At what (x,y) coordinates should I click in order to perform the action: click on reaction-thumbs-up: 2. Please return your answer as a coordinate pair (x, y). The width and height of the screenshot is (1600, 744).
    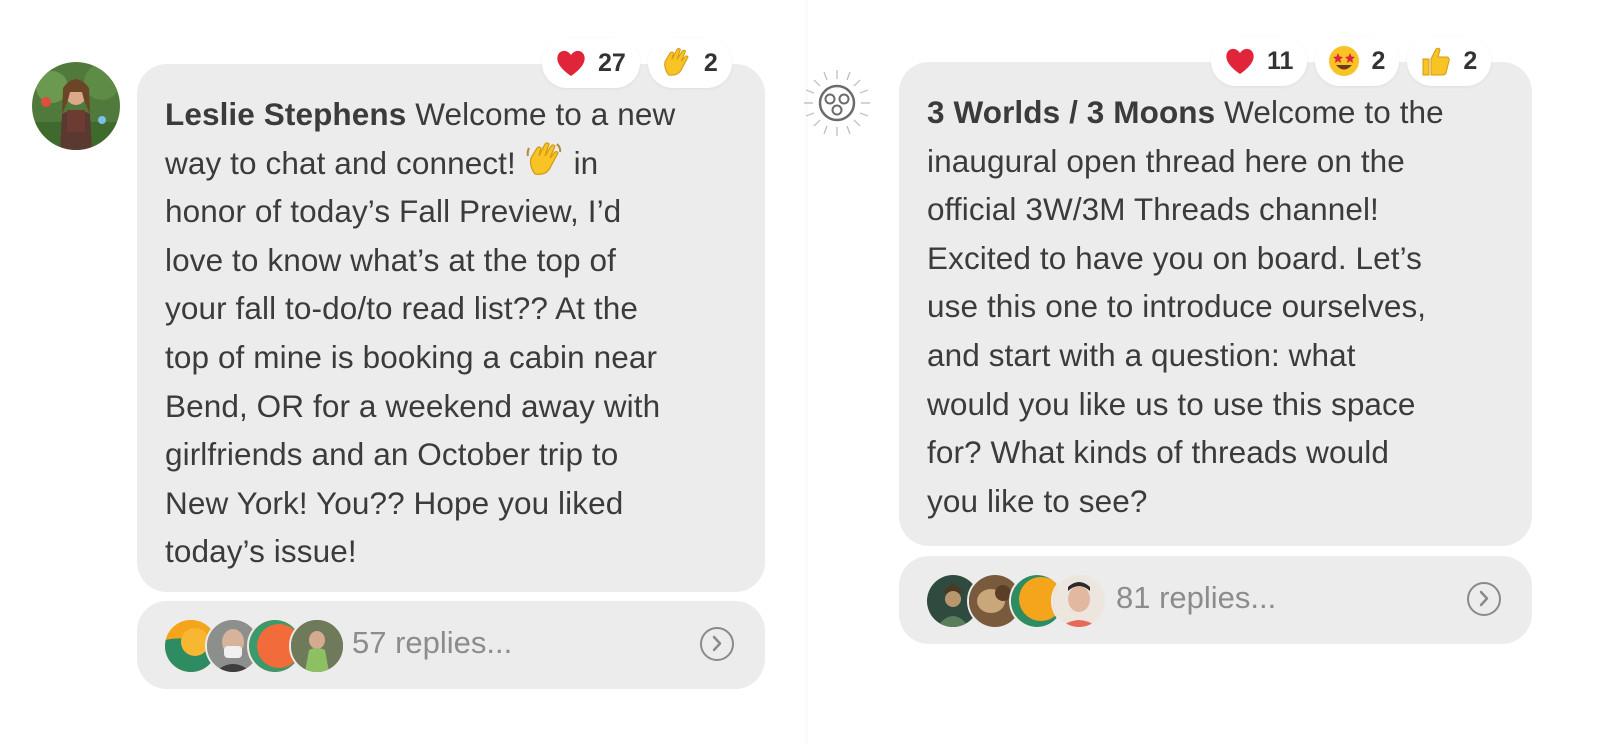
    Looking at the image, I should click on (1449, 61).